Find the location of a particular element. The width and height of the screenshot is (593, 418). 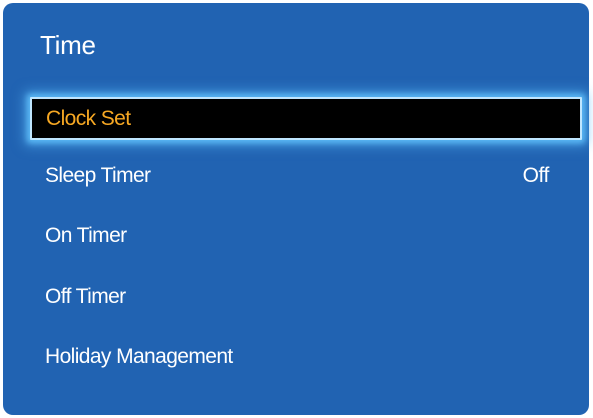

menu-item-label: Off Timer is located at coordinates (85, 296).